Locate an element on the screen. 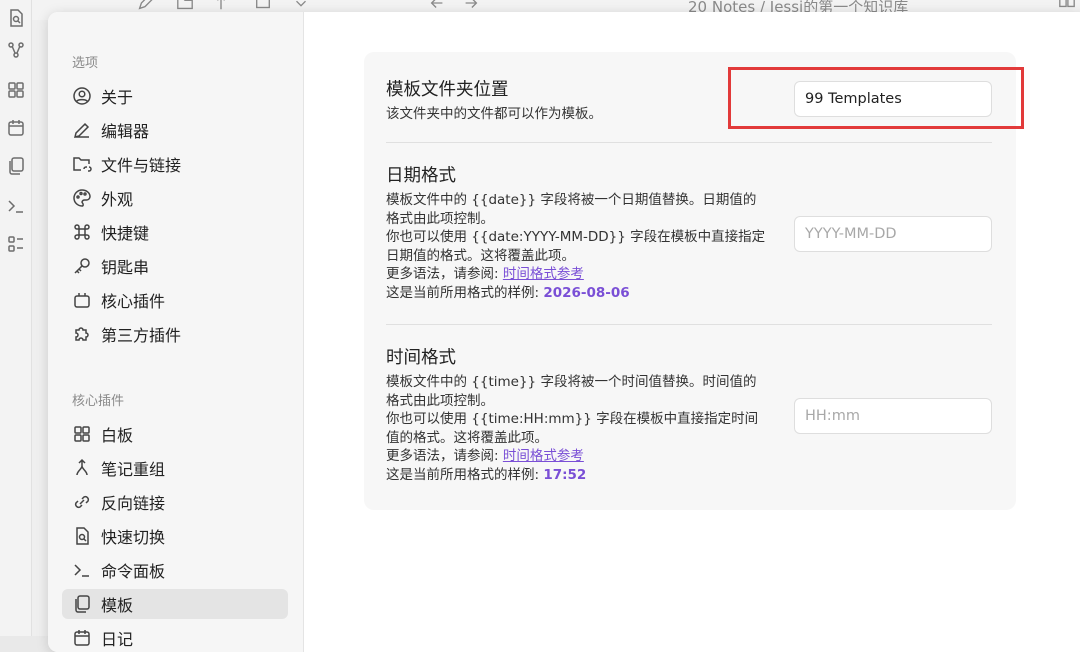 Image resolution: width=1080 pixels, height=652 pixels. folder-icon is located at coordinates (185, 6).